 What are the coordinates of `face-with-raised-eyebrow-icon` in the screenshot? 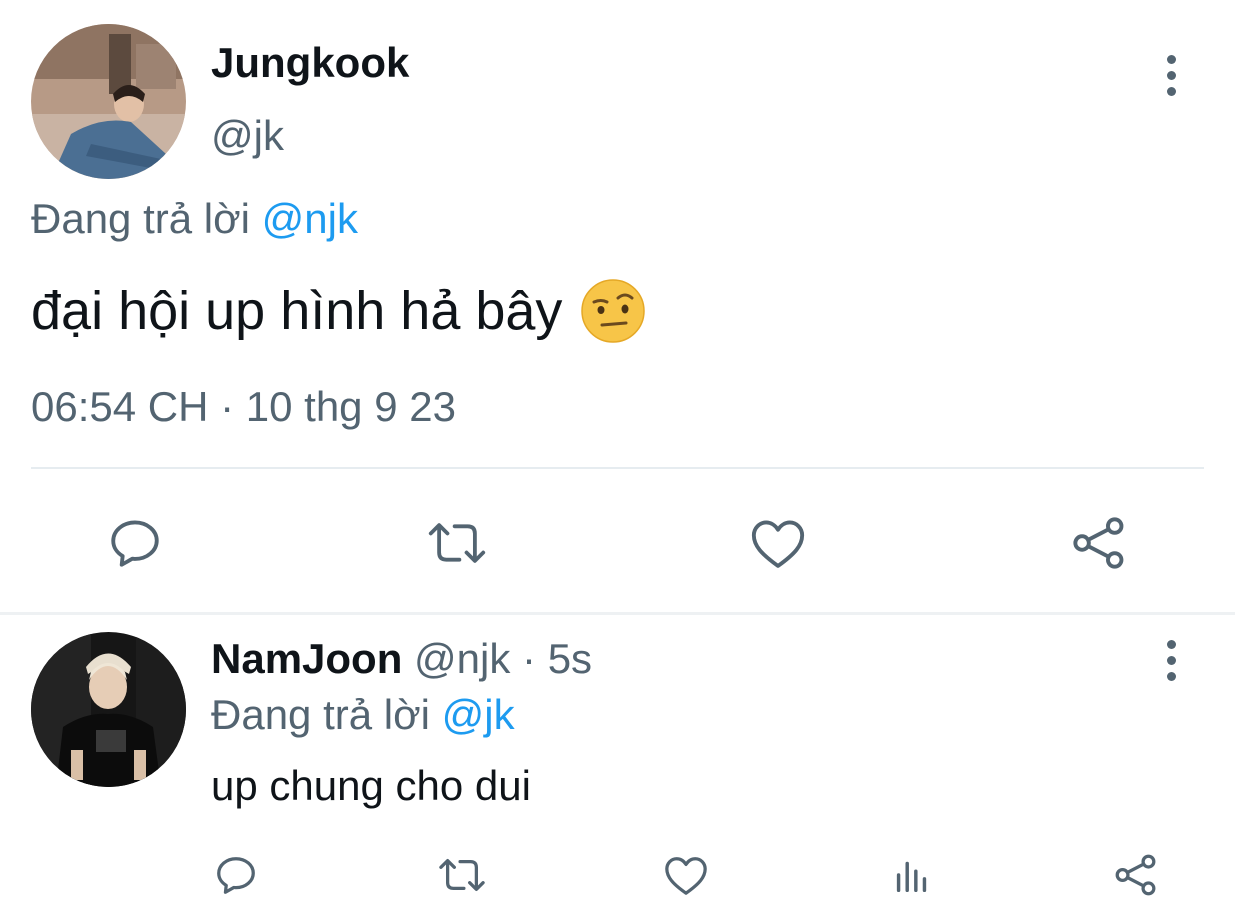 It's located at (613, 311).